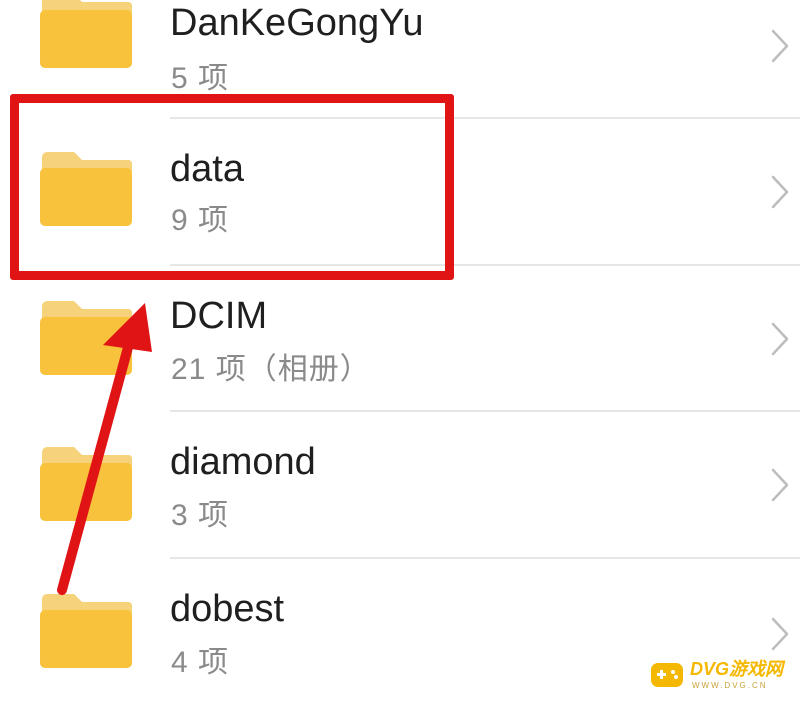  Describe the element at coordinates (737, 669) in the screenshot. I see `watermark-brand: DVG游戏网` at that location.